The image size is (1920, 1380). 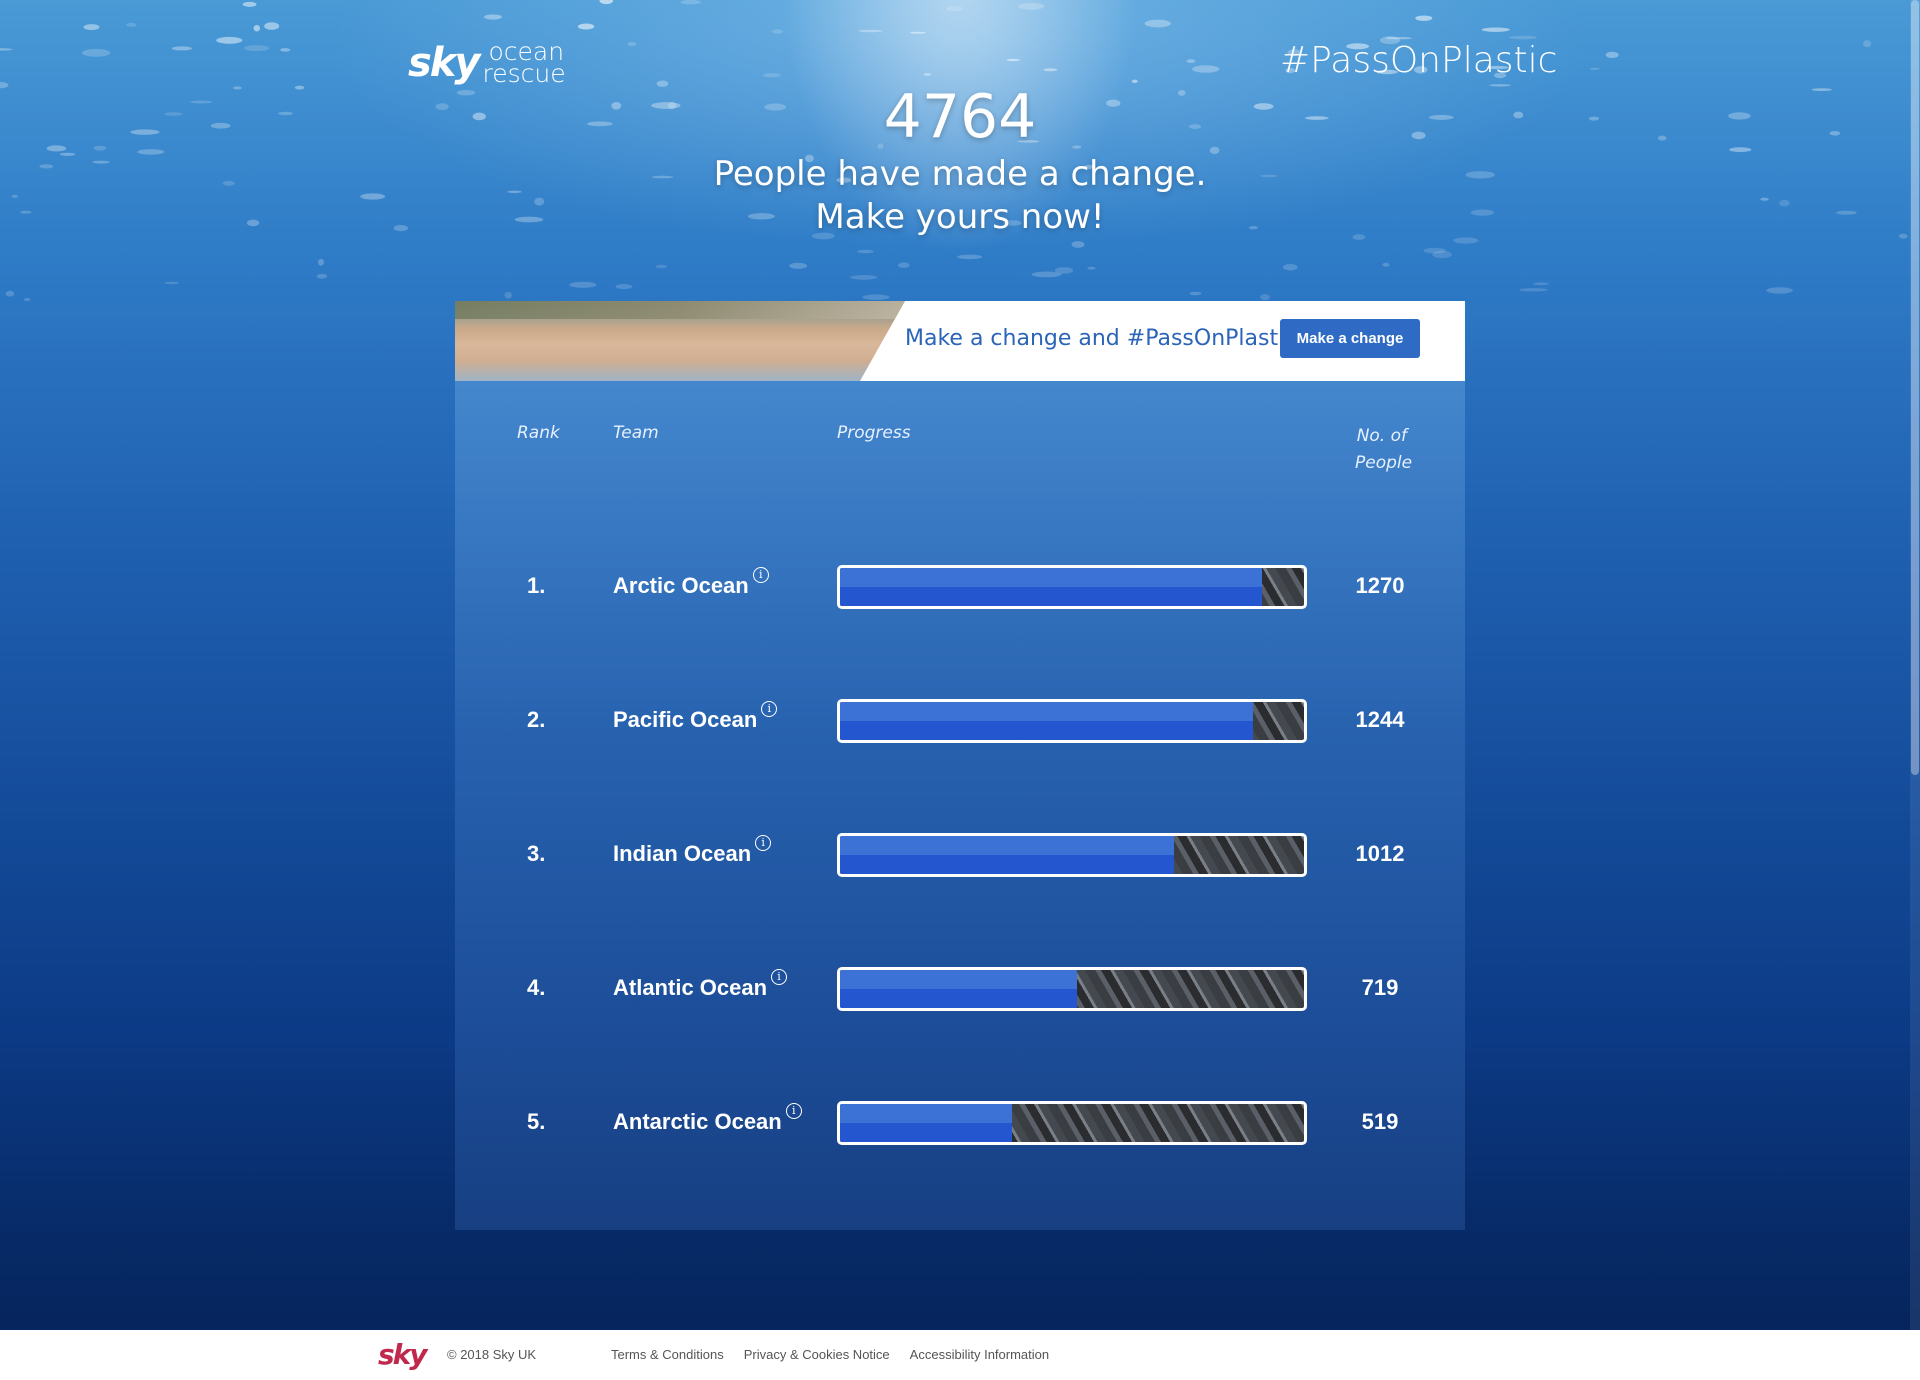 What do you see at coordinates (979, 1354) in the screenshot?
I see `accessibility-link: Accessibility Information` at bounding box center [979, 1354].